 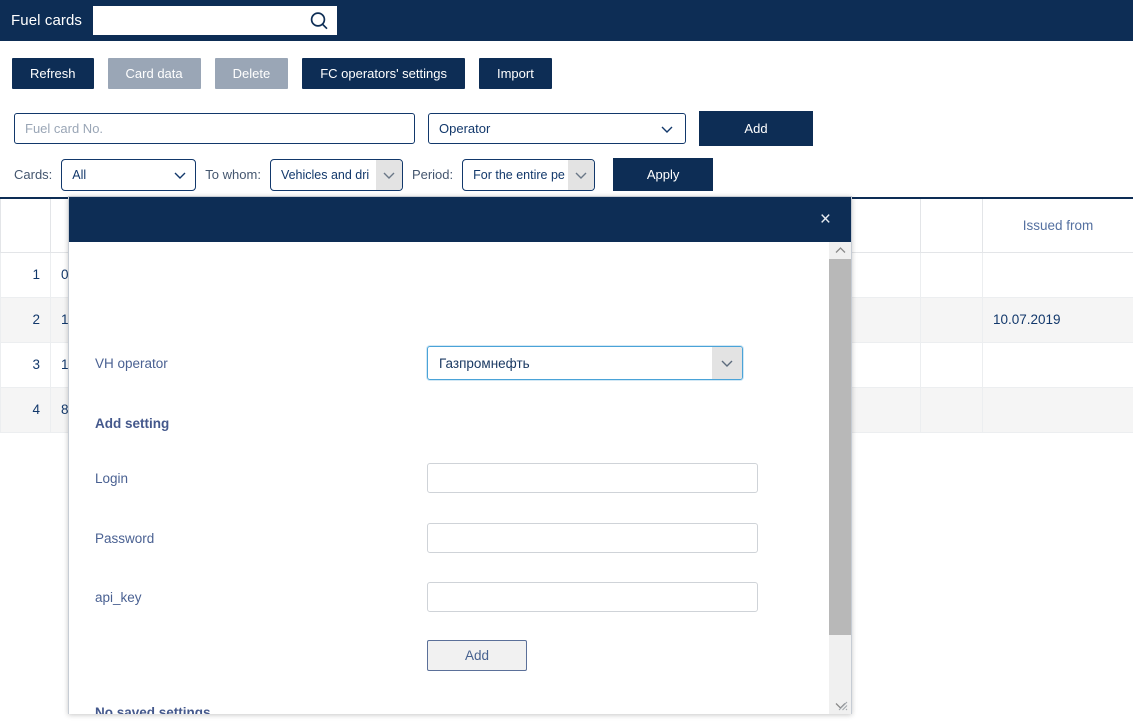 What do you see at coordinates (566, 20) in the screenshot?
I see `app-header: Fuel cards` at bounding box center [566, 20].